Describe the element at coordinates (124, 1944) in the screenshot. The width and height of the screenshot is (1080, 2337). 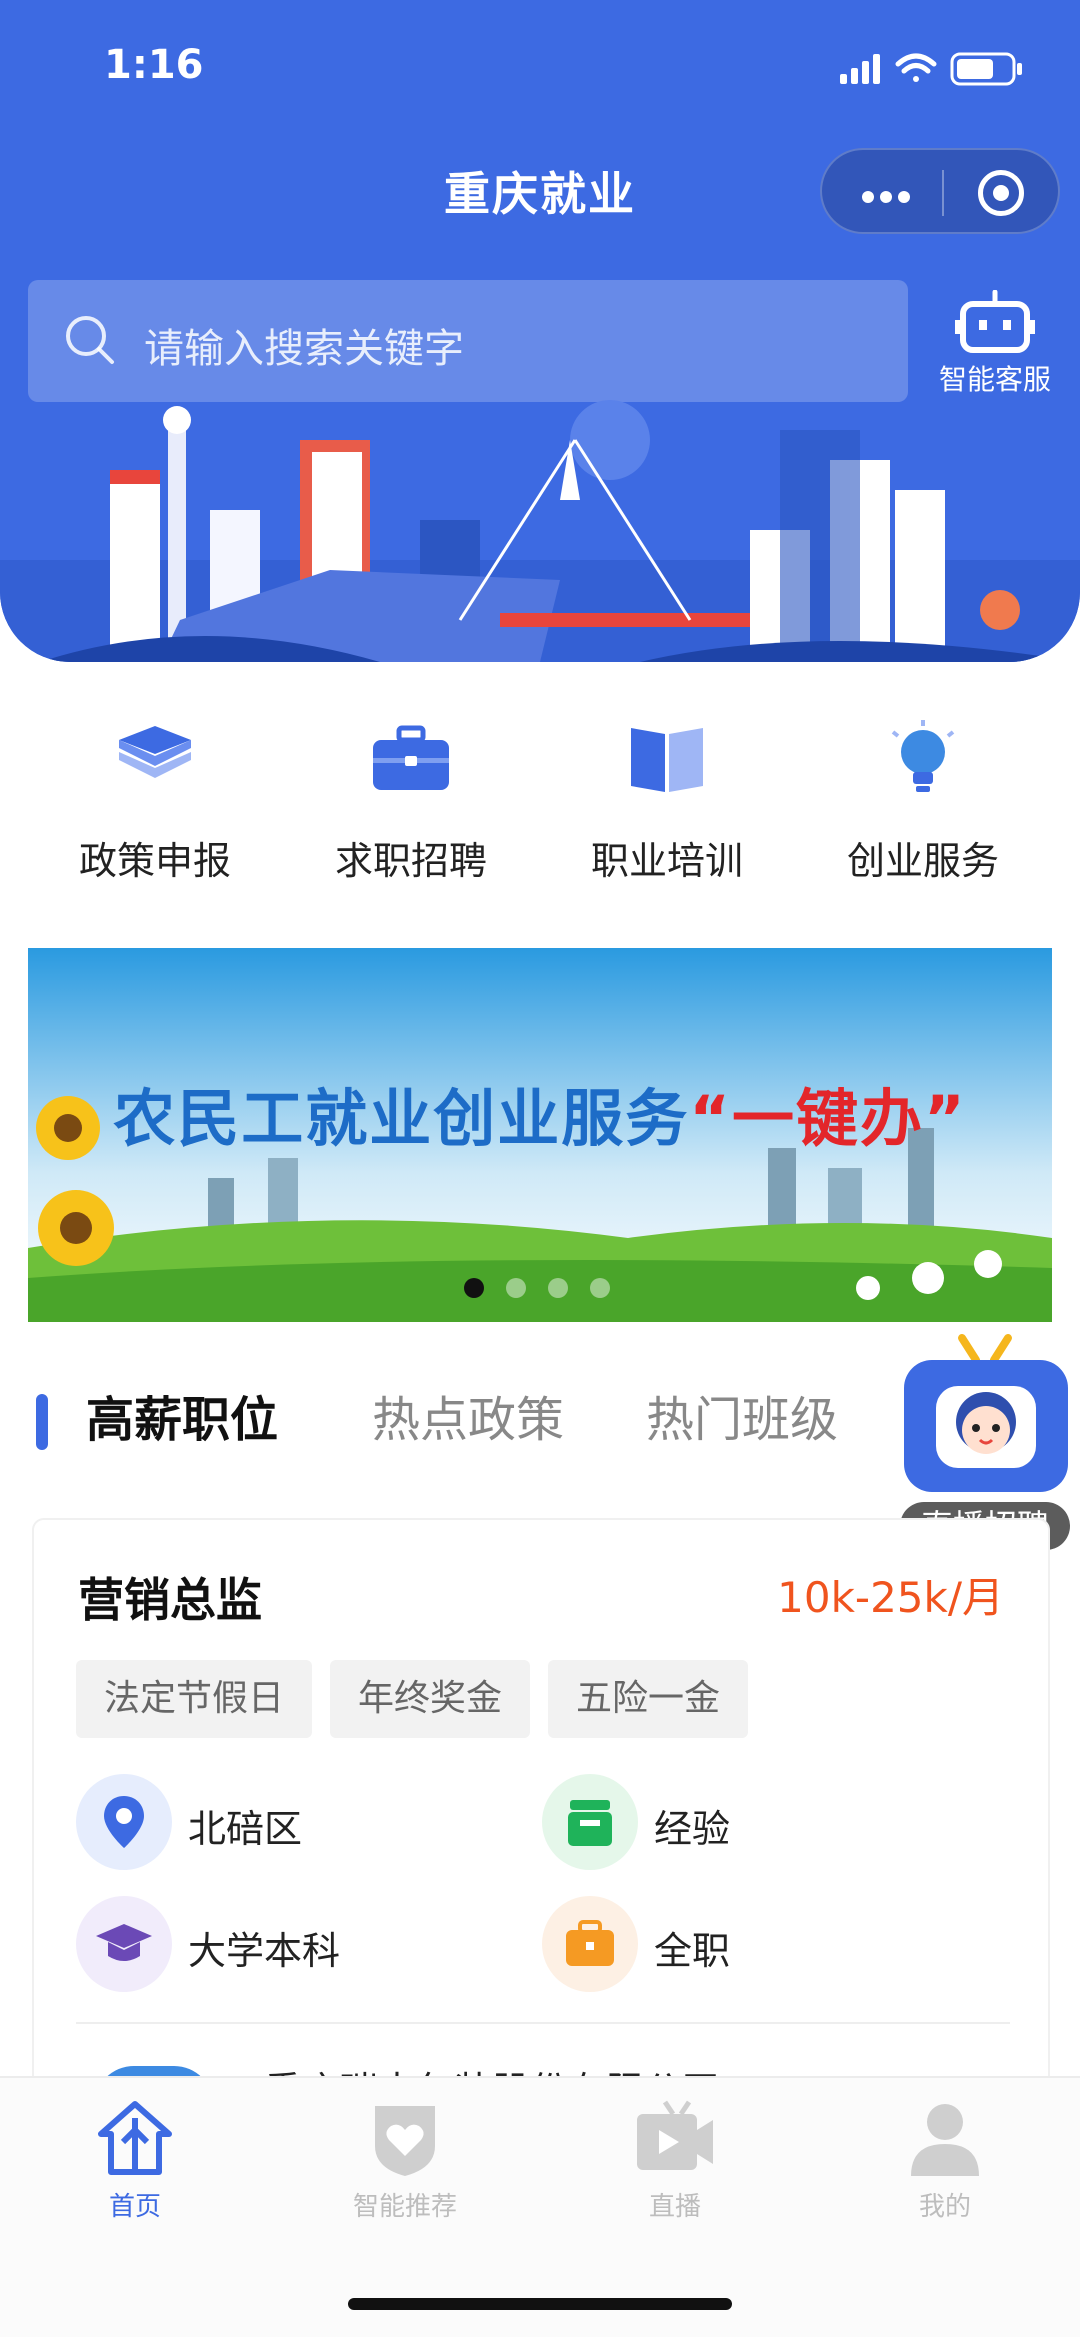
I see `graduation-cap-icon` at that location.